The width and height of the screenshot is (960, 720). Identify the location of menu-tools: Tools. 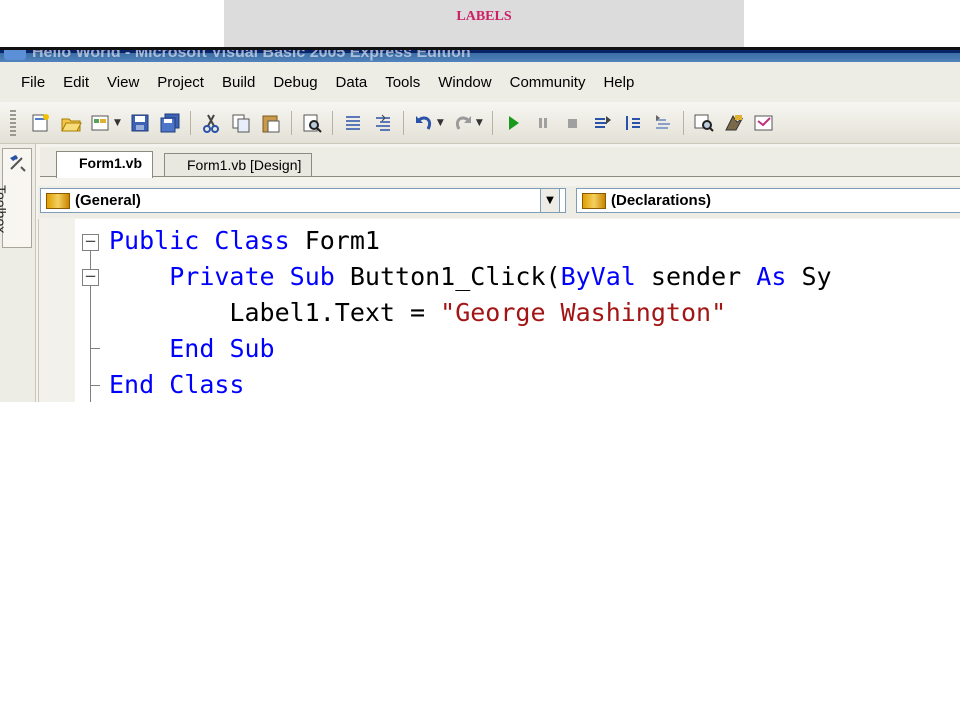
(402, 82).